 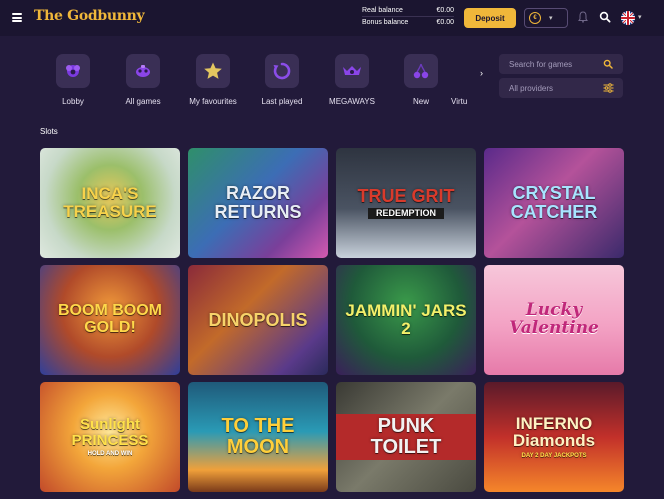 What do you see at coordinates (73, 71) in the screenshot?
I see `lobby-icon` at bounding box center [73, 71].